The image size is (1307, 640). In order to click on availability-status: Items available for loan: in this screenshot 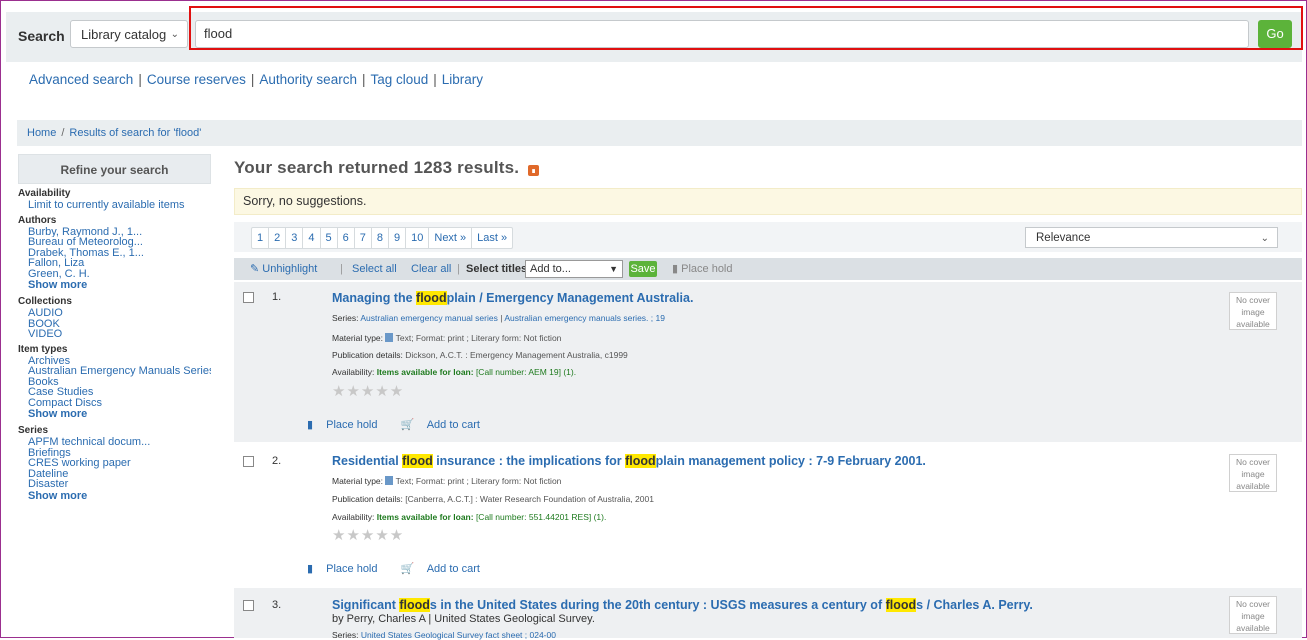, I will do `click(425, 517)`.